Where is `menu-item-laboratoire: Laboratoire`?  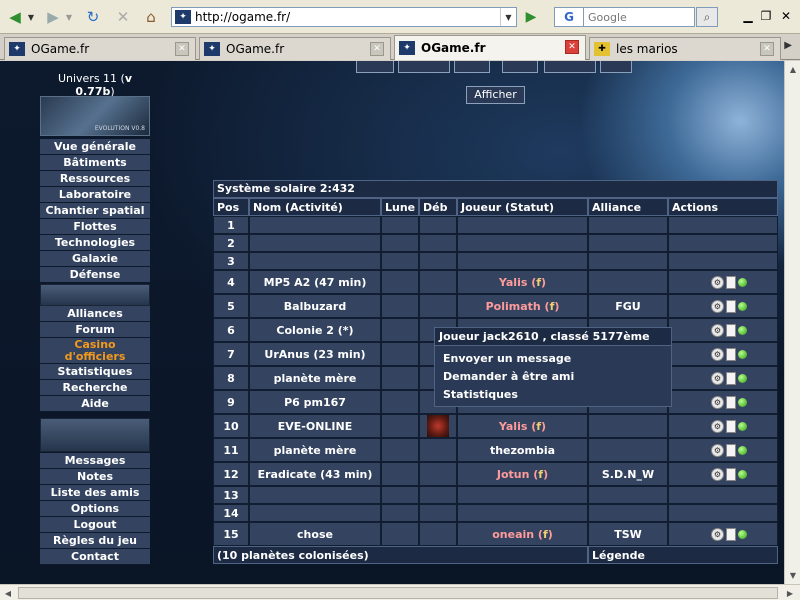
menu-item-laboratoire: Laboratoire is located at coordinates (95, 195).